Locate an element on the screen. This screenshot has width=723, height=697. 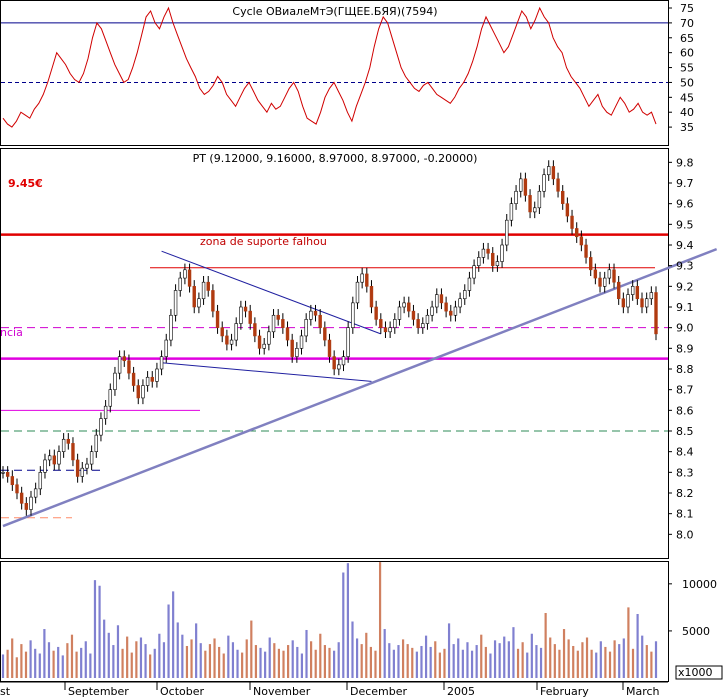
osc-tick-label-45: 45 is located at coordinates (687, 97).